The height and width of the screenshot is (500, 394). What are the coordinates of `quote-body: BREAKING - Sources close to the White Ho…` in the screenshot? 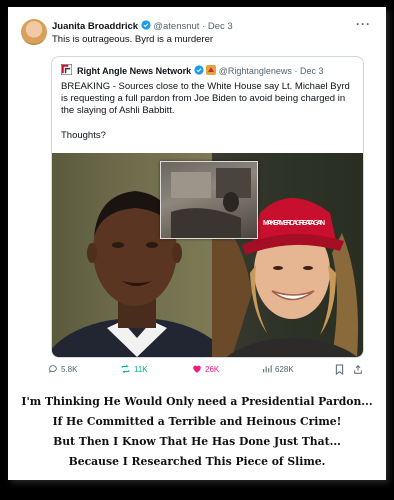 It's located at (205, 98).